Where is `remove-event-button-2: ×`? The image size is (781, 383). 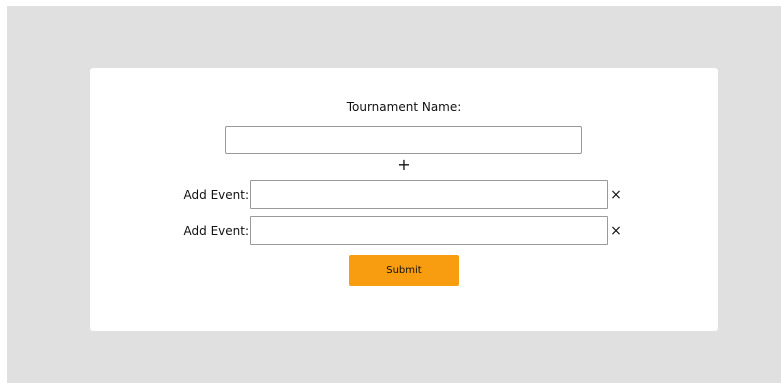
remove-event-button-2: × is located at coordinates (616, 231).